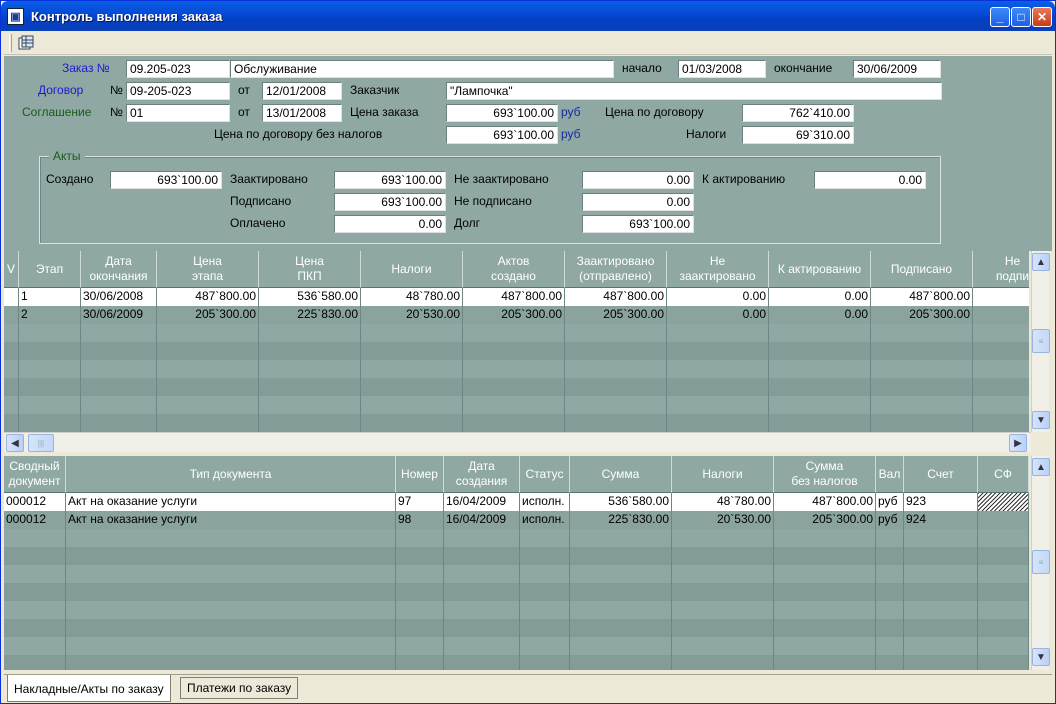 This screenshot has height=704, width=1056. I want to click on docs-header-3: Дата создания, so click(482, 474).